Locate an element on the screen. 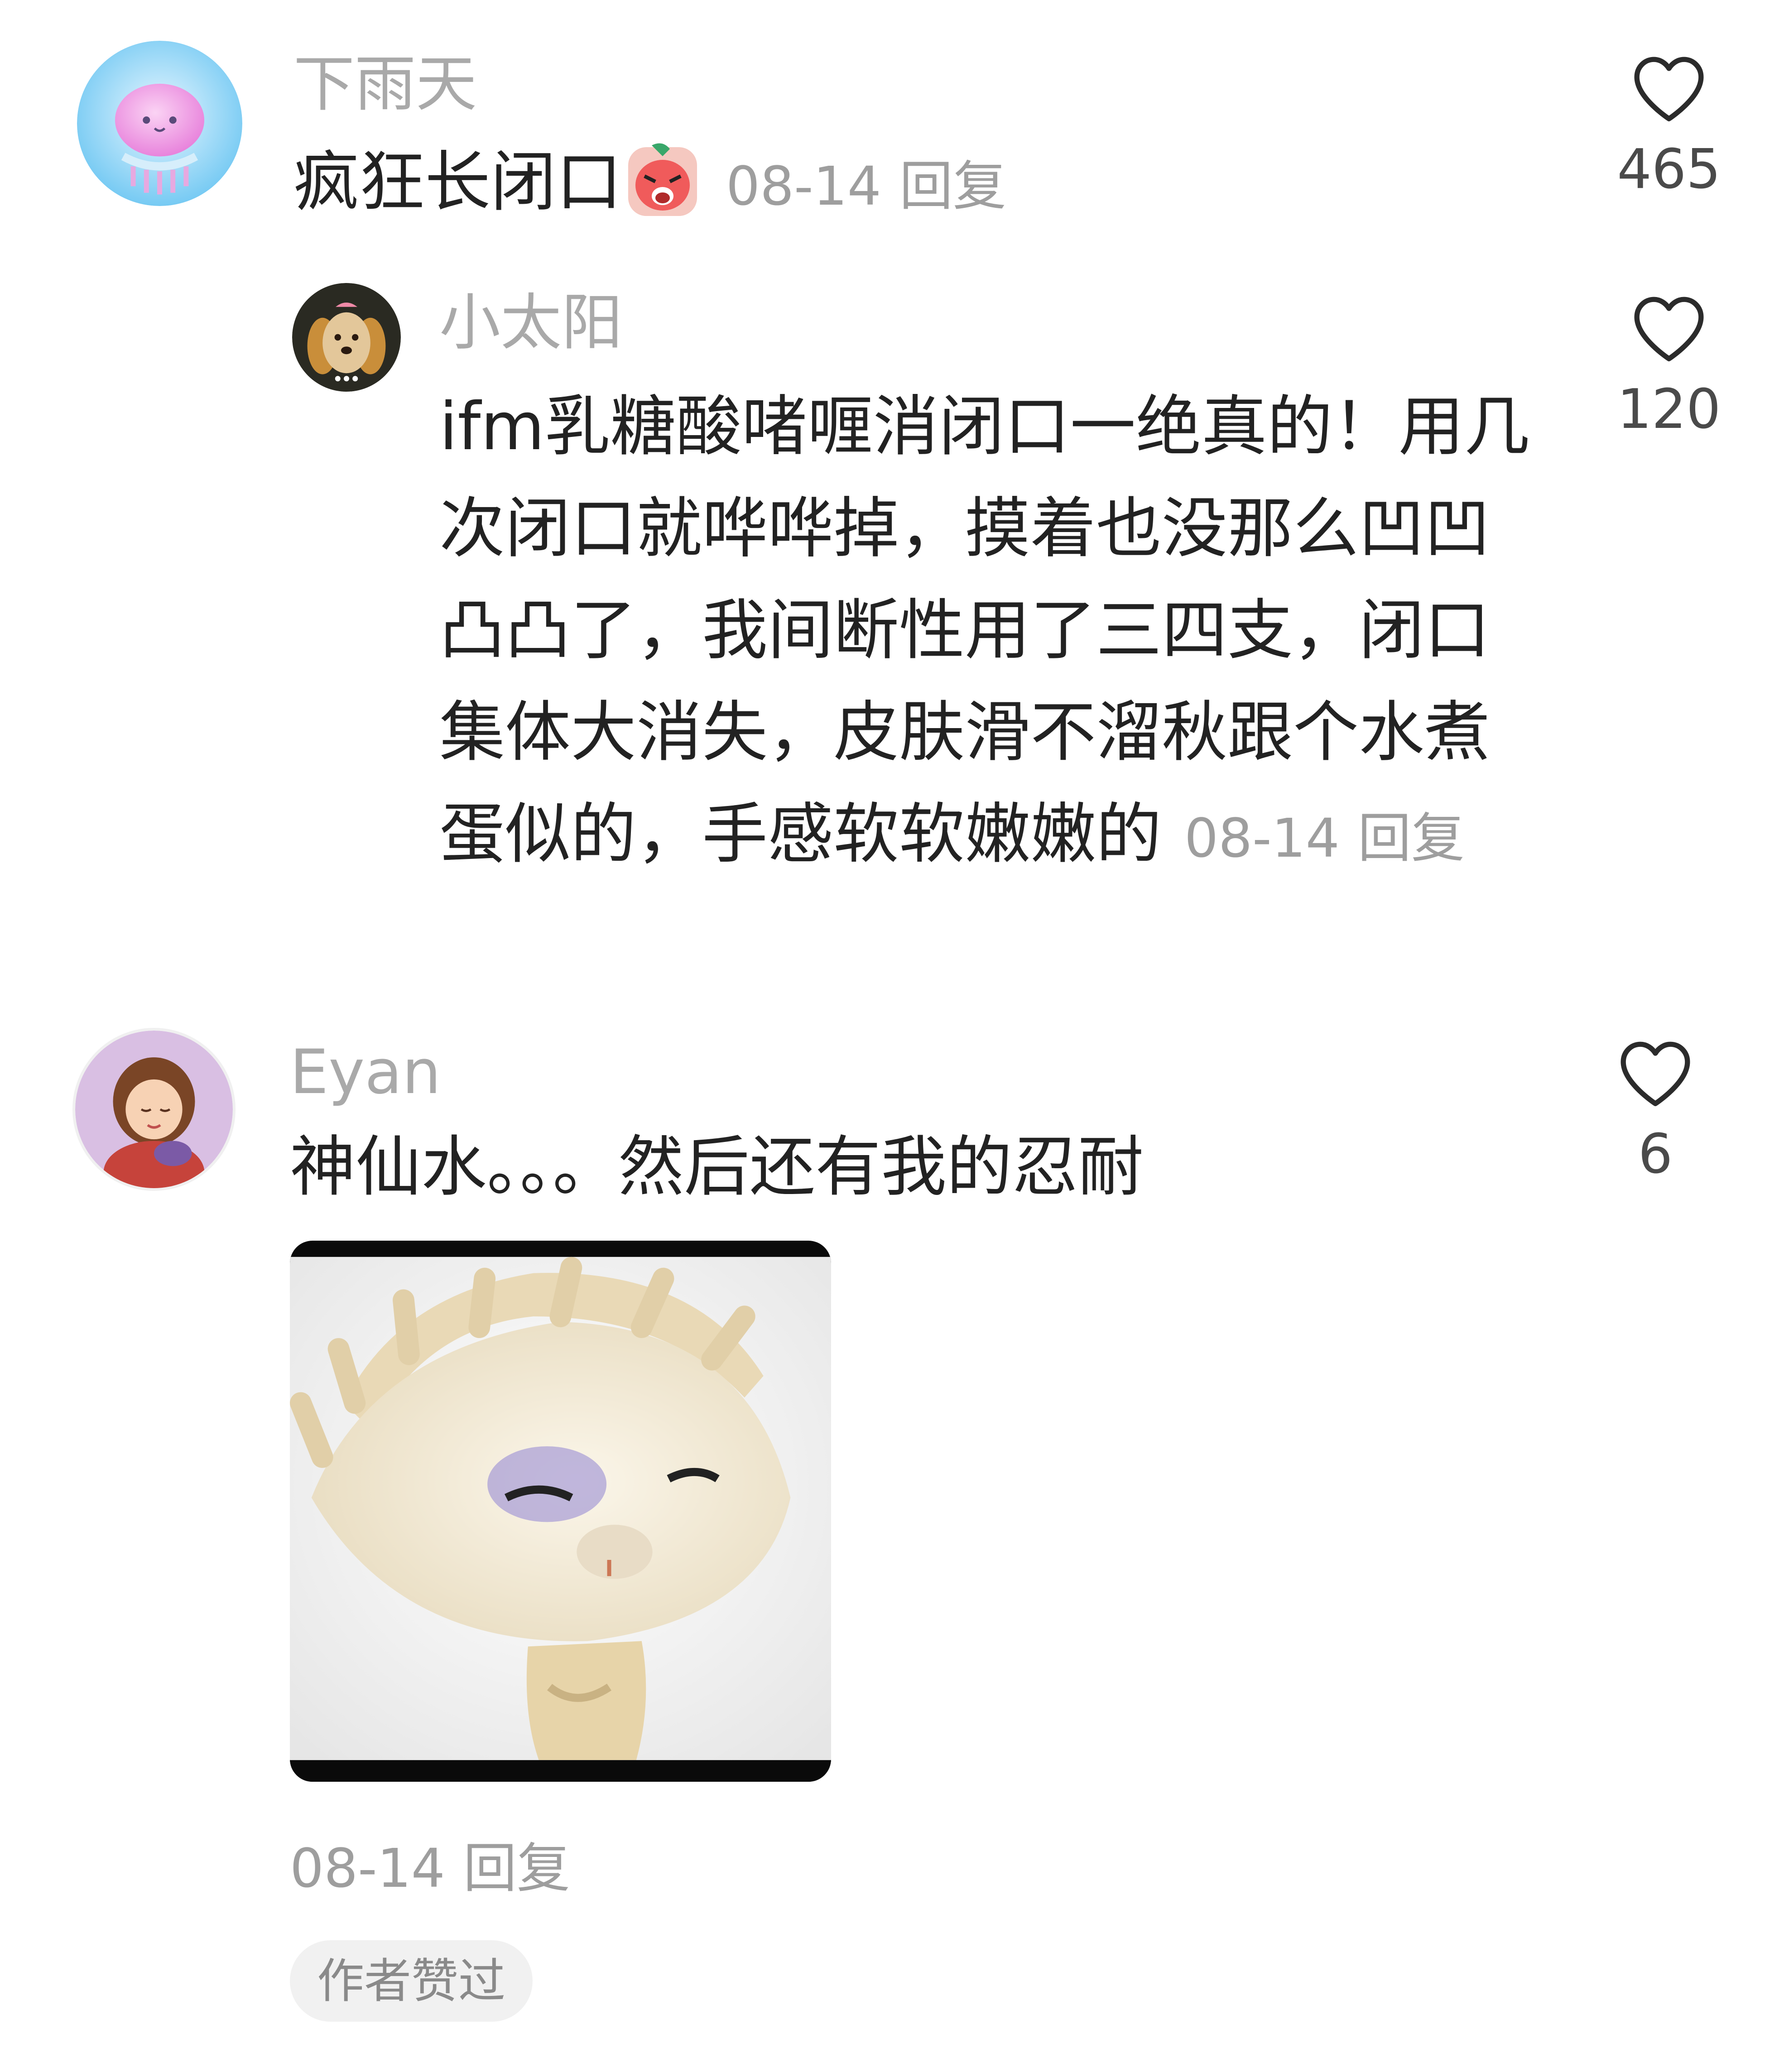 The width and height of the screenshot is (1784, 2072). like-button: 465 is located at coordinates (1669, 124).